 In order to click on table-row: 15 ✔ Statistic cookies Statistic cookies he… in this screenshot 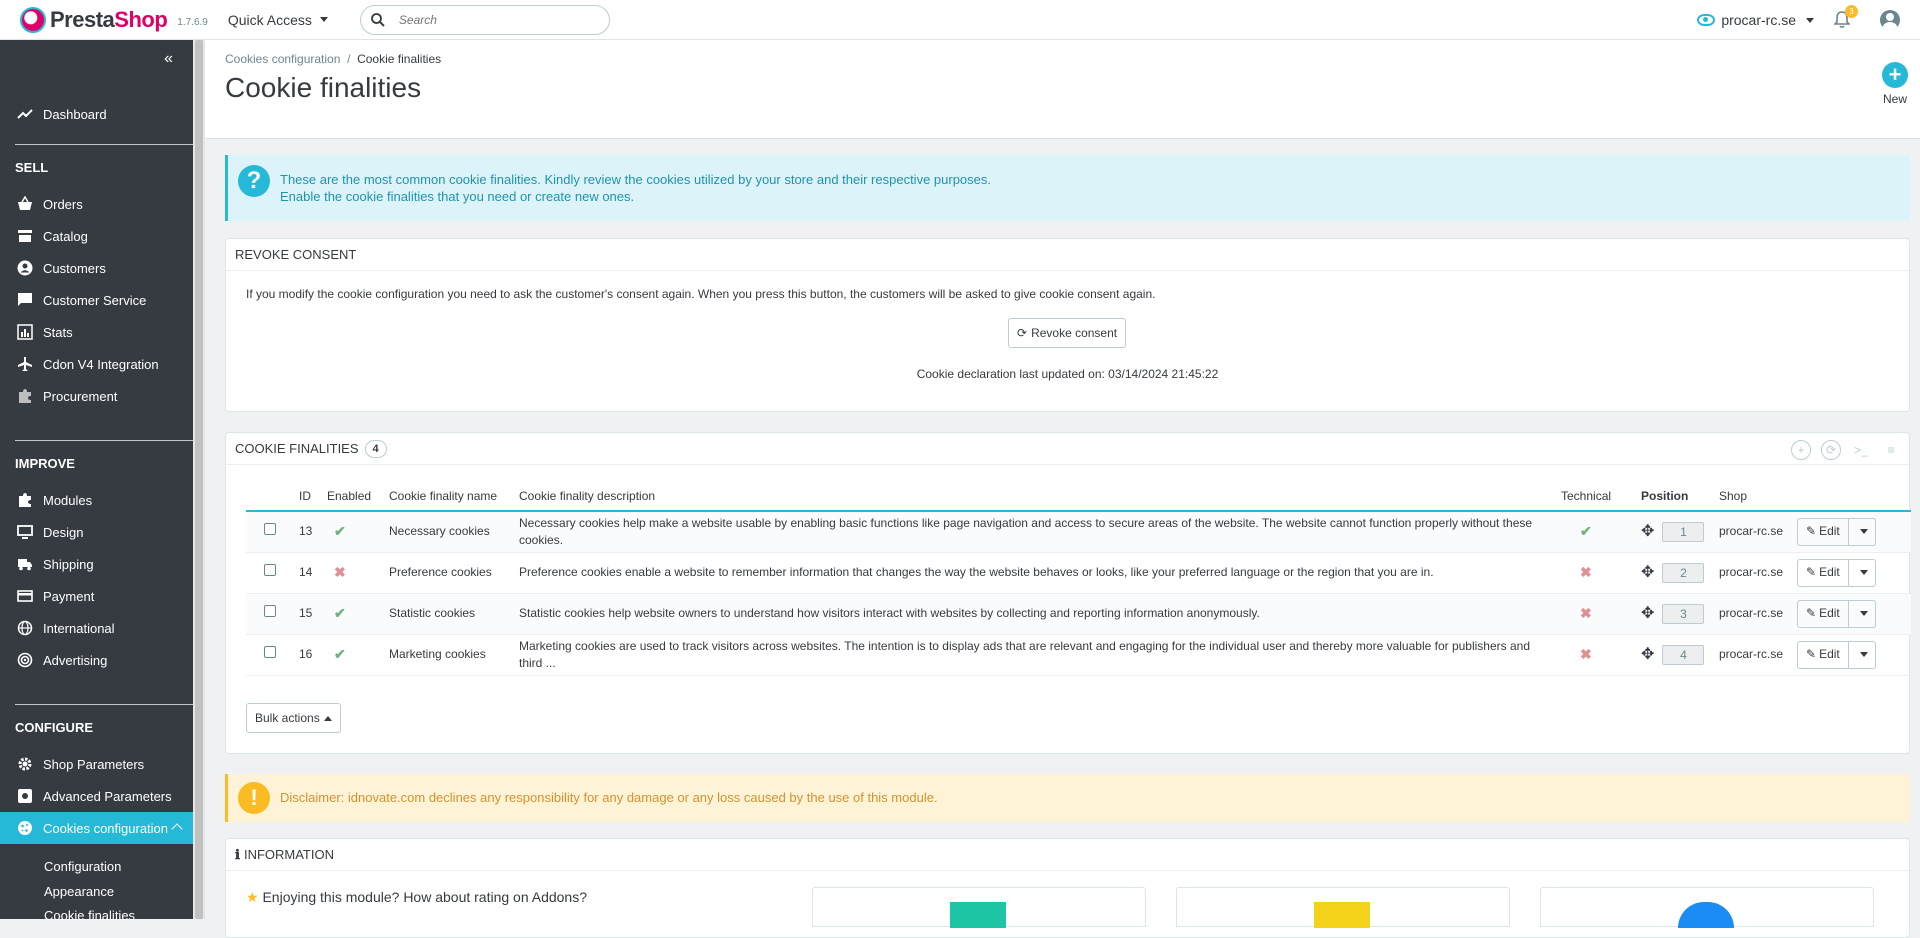, I will do `click(1078, 614)`.